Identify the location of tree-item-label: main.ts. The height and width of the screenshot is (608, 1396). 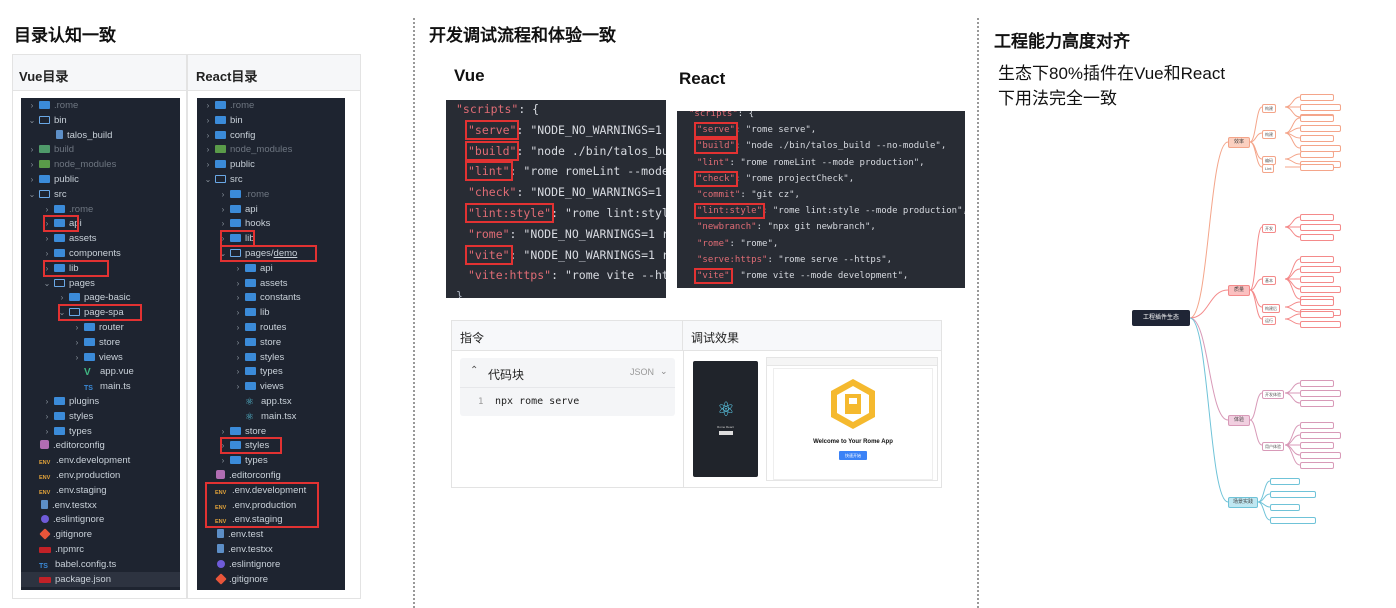
(115, 387).